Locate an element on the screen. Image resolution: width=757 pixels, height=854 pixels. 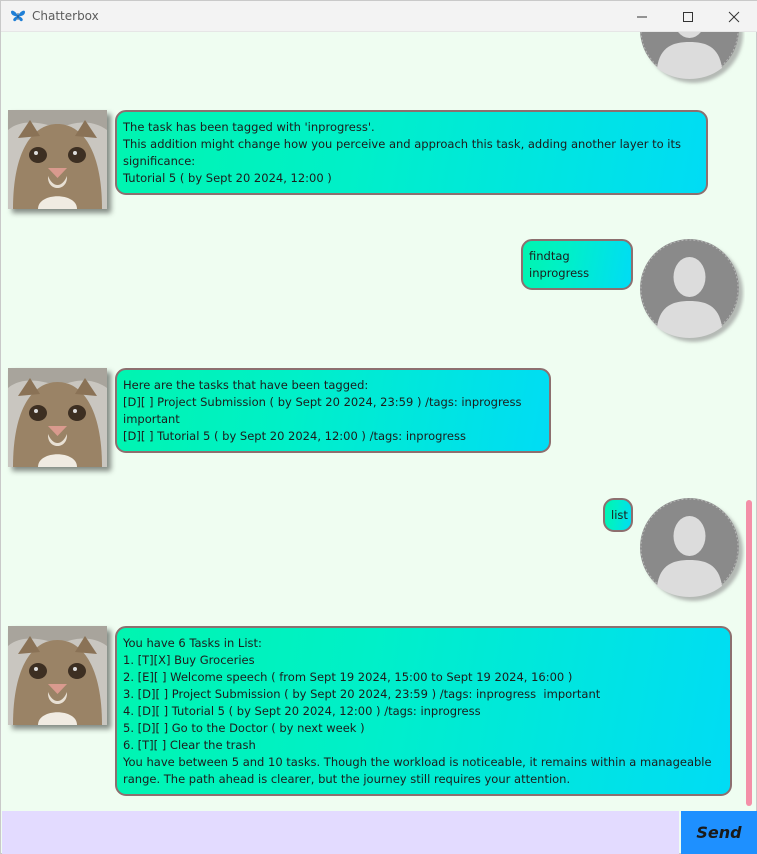
close-button is located at coordinates (734, 16).